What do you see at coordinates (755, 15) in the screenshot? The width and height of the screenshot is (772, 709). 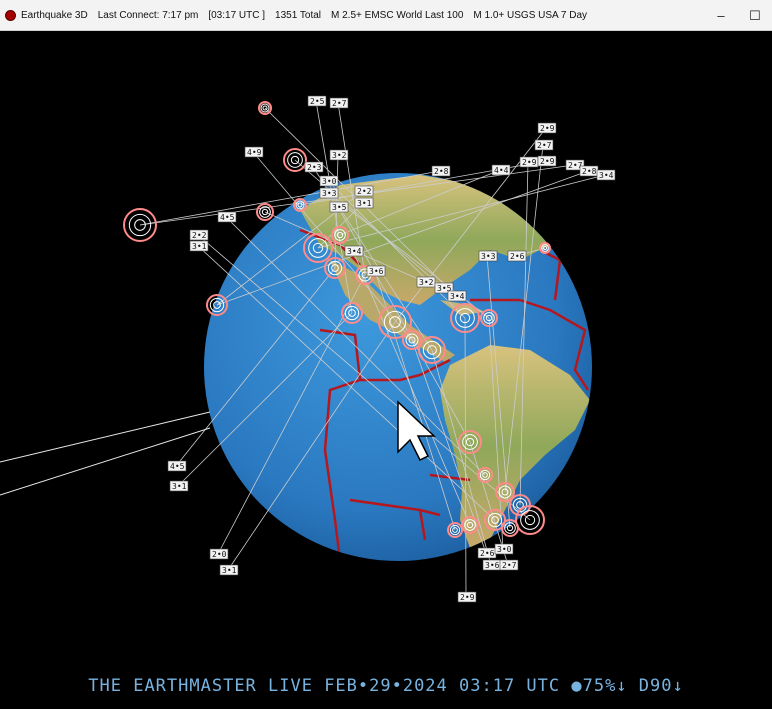 I see `maximize-button: ☐` at bounding box center [755, 15].